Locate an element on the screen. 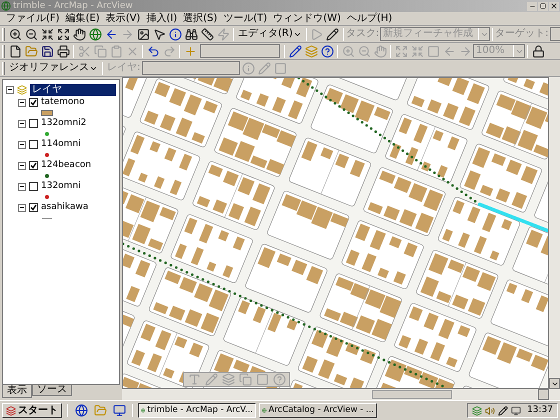 This screenshot has height=420, width=560. menu-item: ツール(T) is located at coordinates (245, 19).